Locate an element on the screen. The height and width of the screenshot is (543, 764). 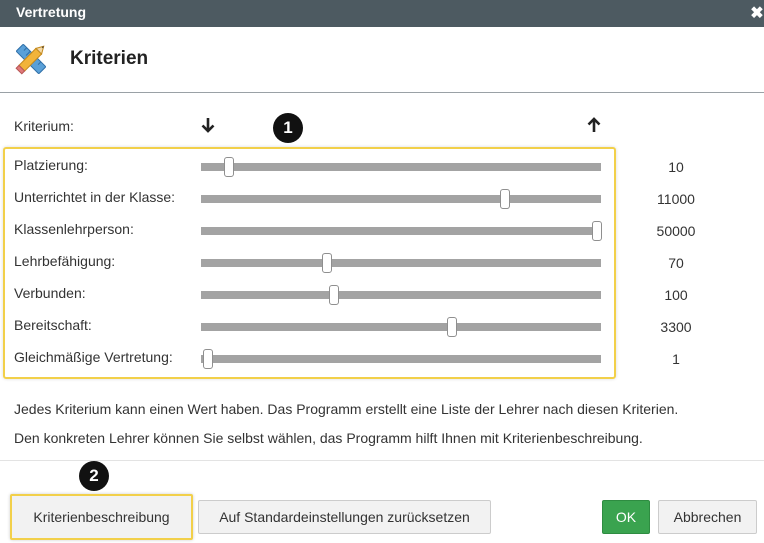
criterion-row-klassenlehrperson: Klassenlehrperson: 50000 is located at coordinates (382, 237).